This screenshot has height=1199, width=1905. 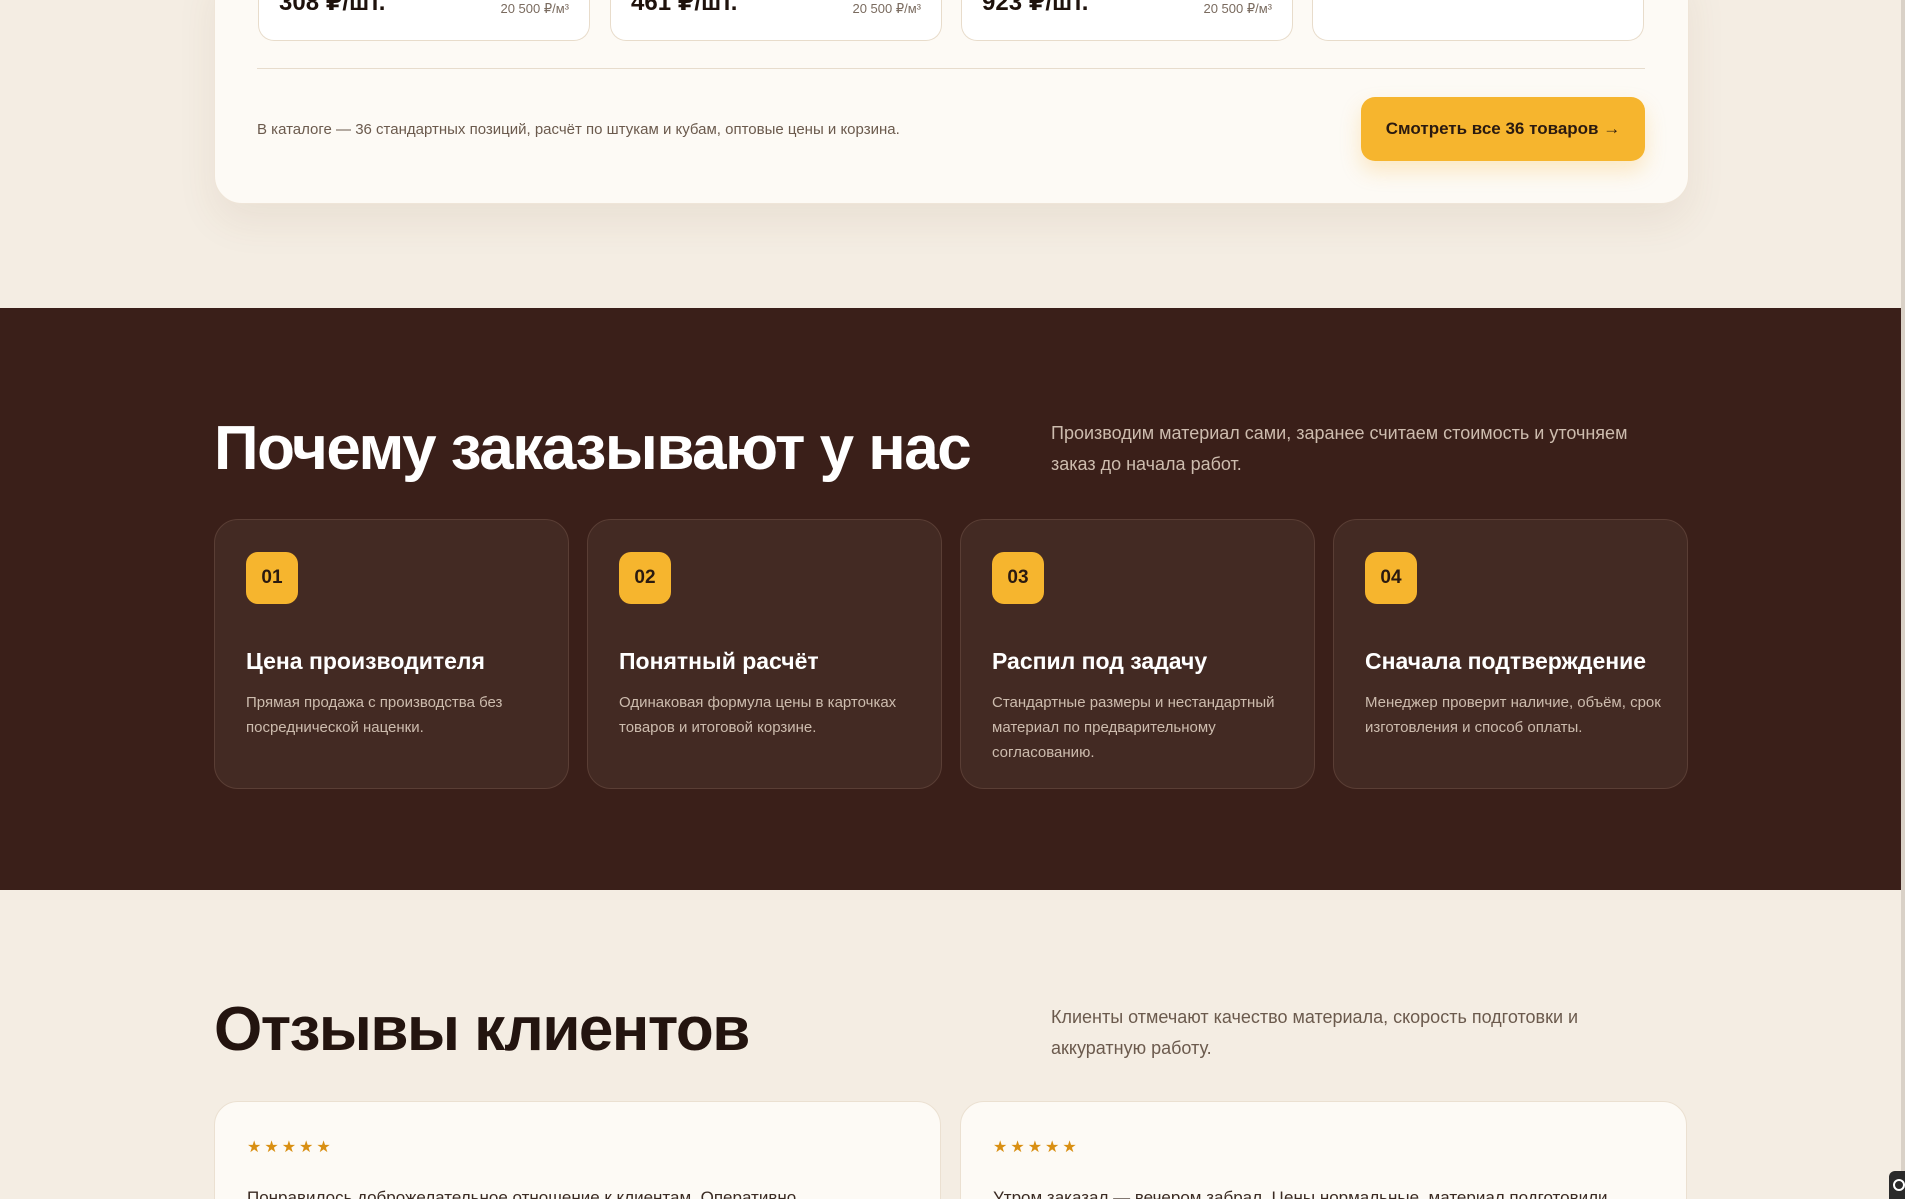 What do you see at coordinates (1391, 578) in the screenshot?
I see `feature-number-badge: 04` at bounding box center [1391, 578].